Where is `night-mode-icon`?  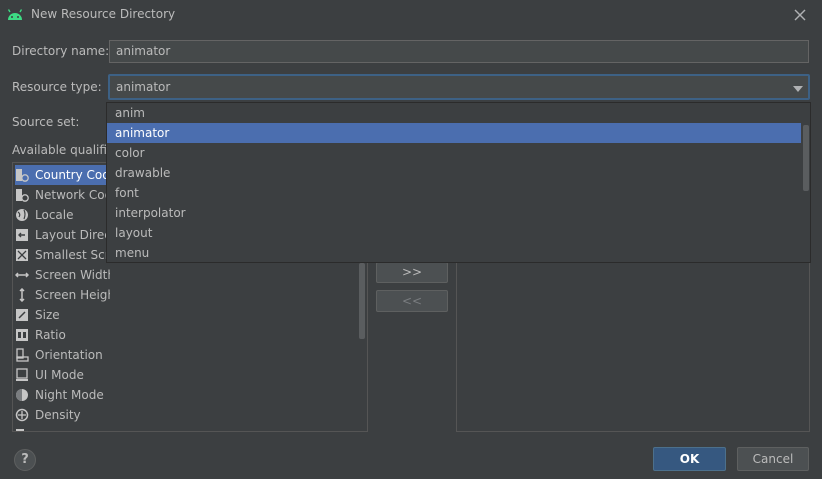
night-mode-icon is located at coordinates (22, 395).